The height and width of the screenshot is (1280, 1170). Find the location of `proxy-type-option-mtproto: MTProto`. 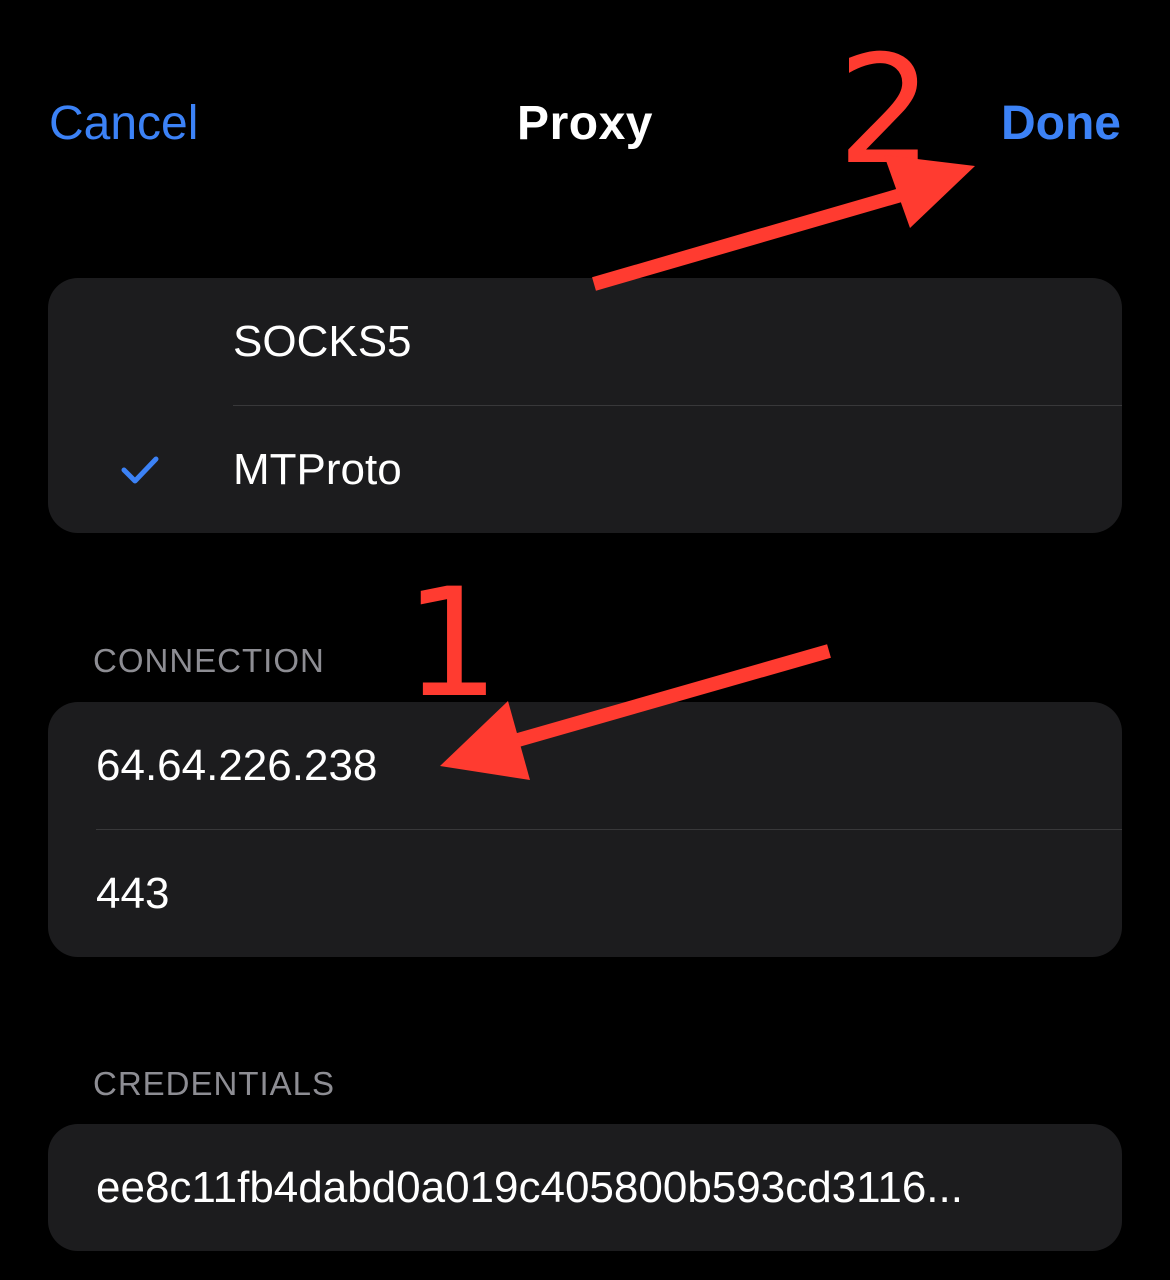

proxy-type-option-mtproto: MTProto is located at coordinates (585, 469).